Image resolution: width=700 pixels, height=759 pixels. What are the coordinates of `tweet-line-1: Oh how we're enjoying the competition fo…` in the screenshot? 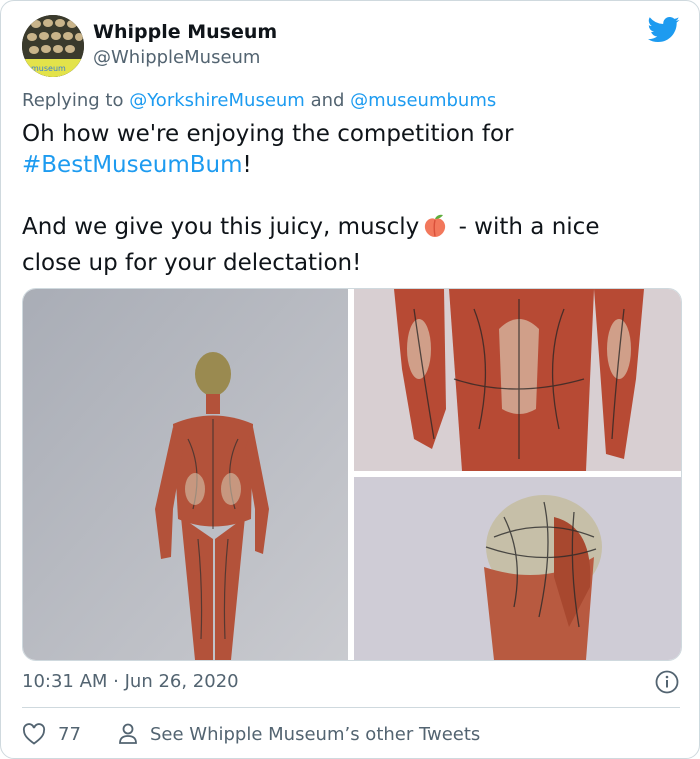 It's located at (268, 134).